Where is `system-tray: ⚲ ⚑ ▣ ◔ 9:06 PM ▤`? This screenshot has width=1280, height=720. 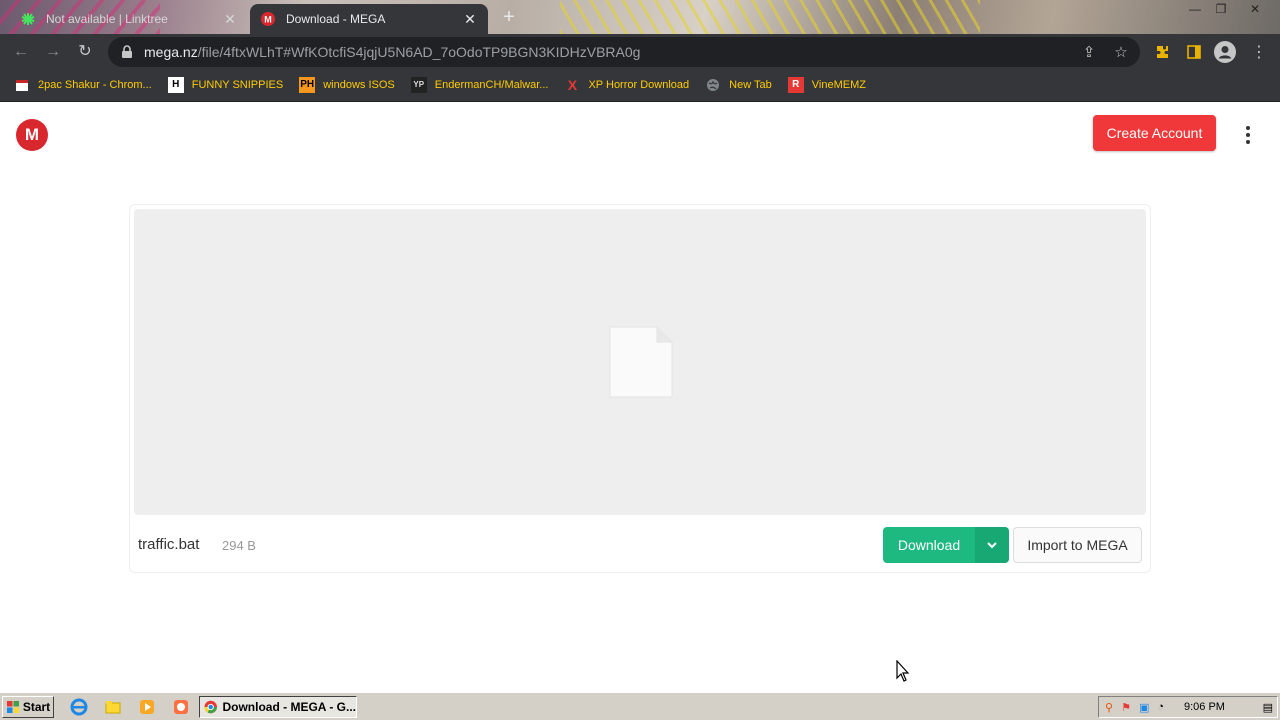
system-tray: ⚲ ⚑ ▣ ◔ 9:06 PM ▤ is located at coordinates (1188, 707).